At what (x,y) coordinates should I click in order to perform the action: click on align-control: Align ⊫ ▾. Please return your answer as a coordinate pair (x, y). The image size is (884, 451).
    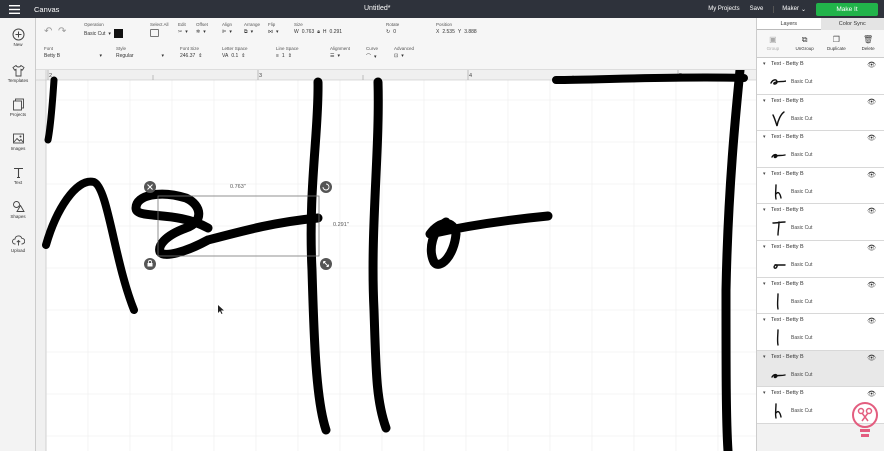
    Looking at the image, I should click on (227, 28).